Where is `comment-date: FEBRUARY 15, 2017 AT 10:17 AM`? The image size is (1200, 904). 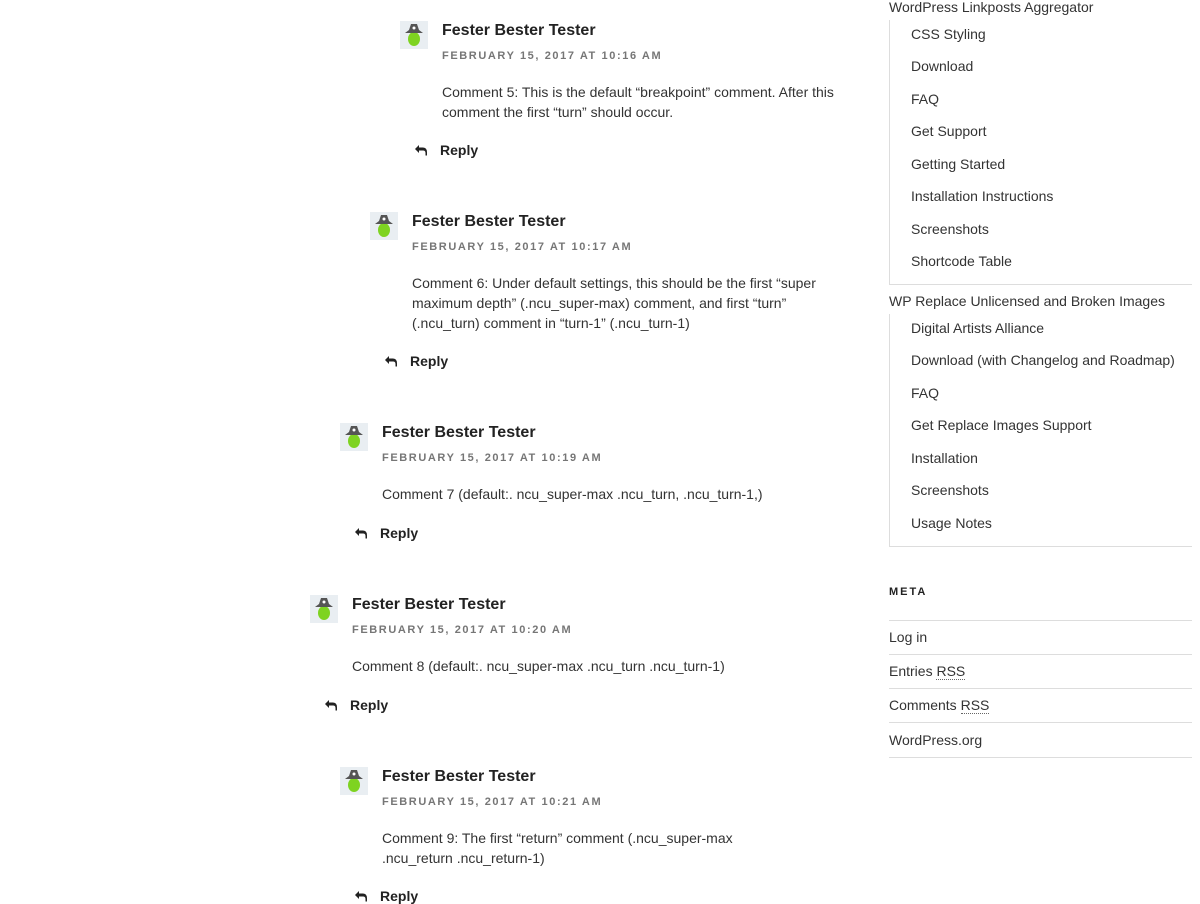
comment-date: FEBRUARY 15, 2017 AT 10:17 AM is located at coordinates (522, 247).